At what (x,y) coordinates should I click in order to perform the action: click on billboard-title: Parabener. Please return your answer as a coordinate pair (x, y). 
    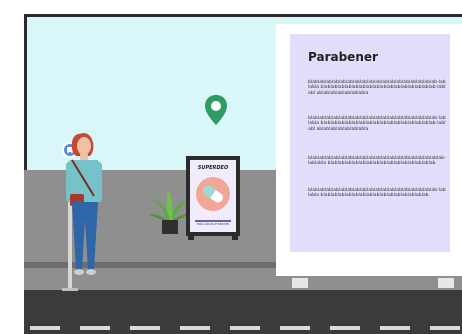
    Looking at the image, I should click on (343, 57).